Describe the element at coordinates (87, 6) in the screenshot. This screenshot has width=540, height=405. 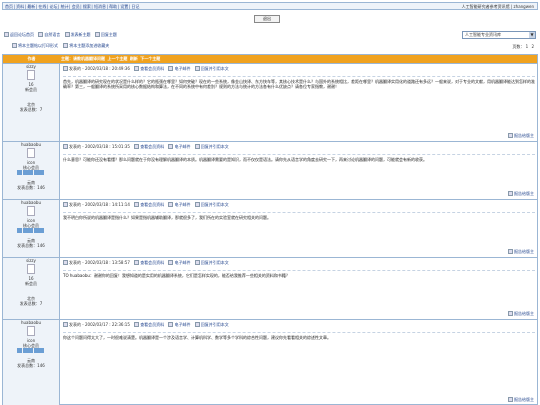
I see `nav-link-search: 搜索` at that location.